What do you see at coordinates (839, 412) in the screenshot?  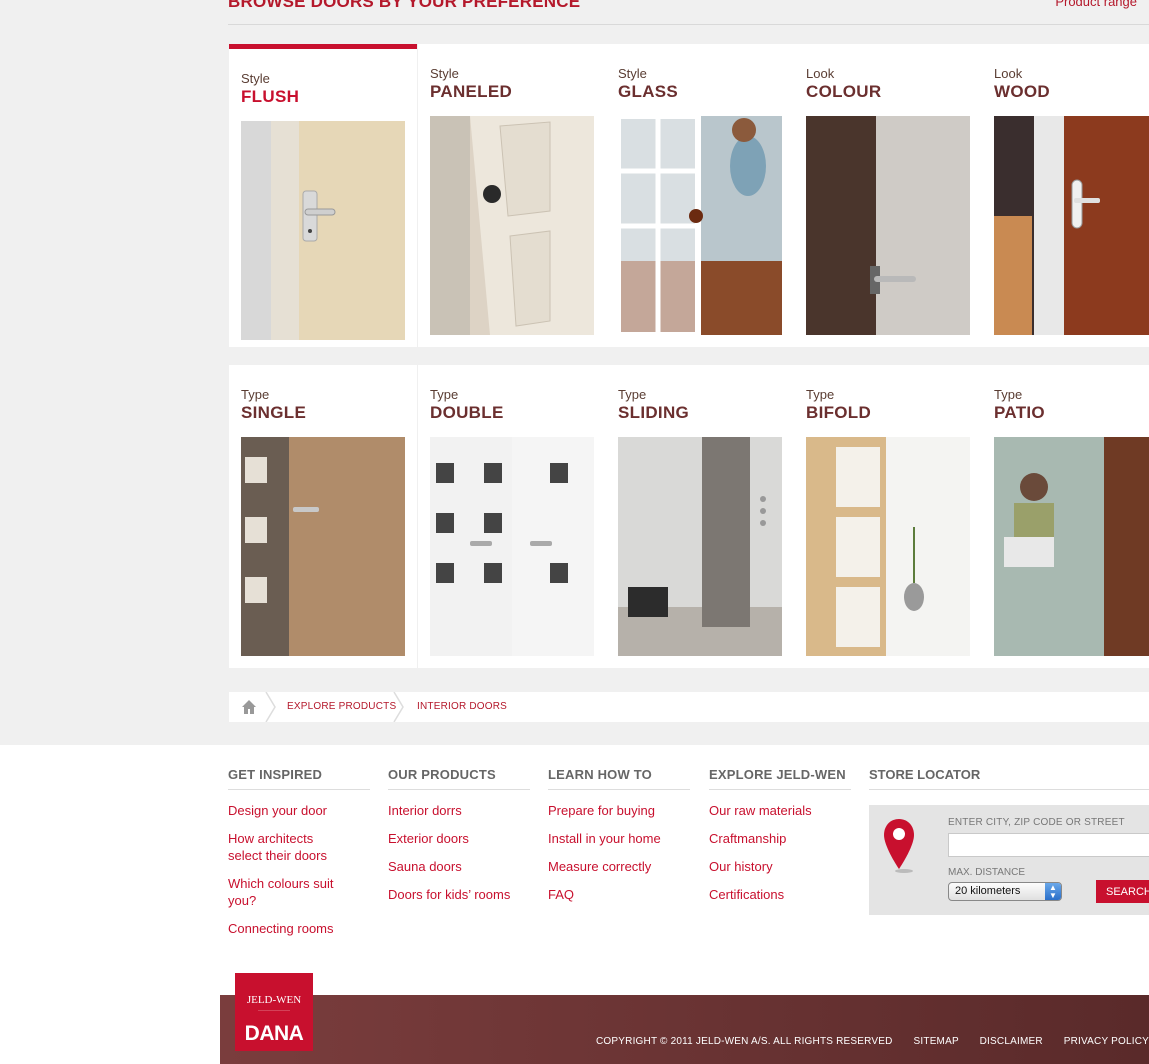 I see `card-label: BIFOLD` at bounding box center [839, 412].